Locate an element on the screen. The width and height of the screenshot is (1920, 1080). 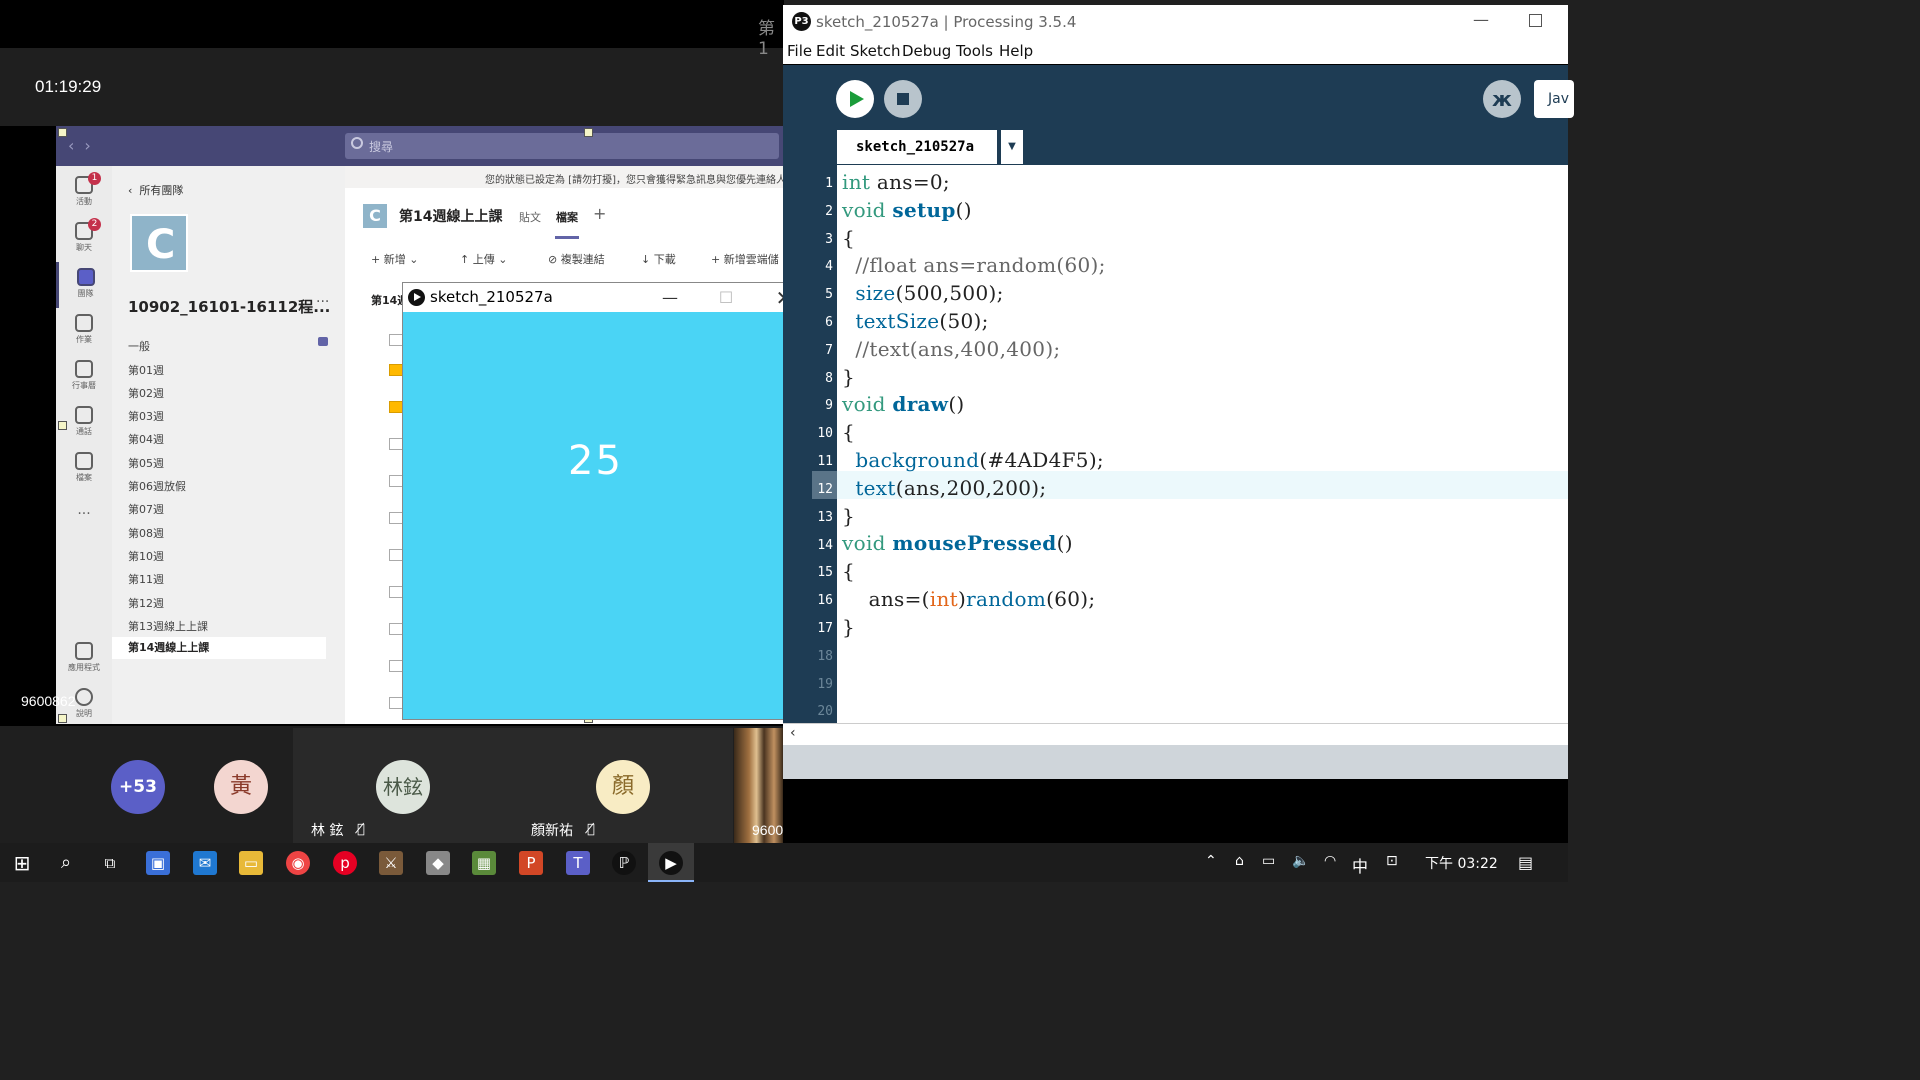
processing-play-icon is located at coordinates (416, 297).